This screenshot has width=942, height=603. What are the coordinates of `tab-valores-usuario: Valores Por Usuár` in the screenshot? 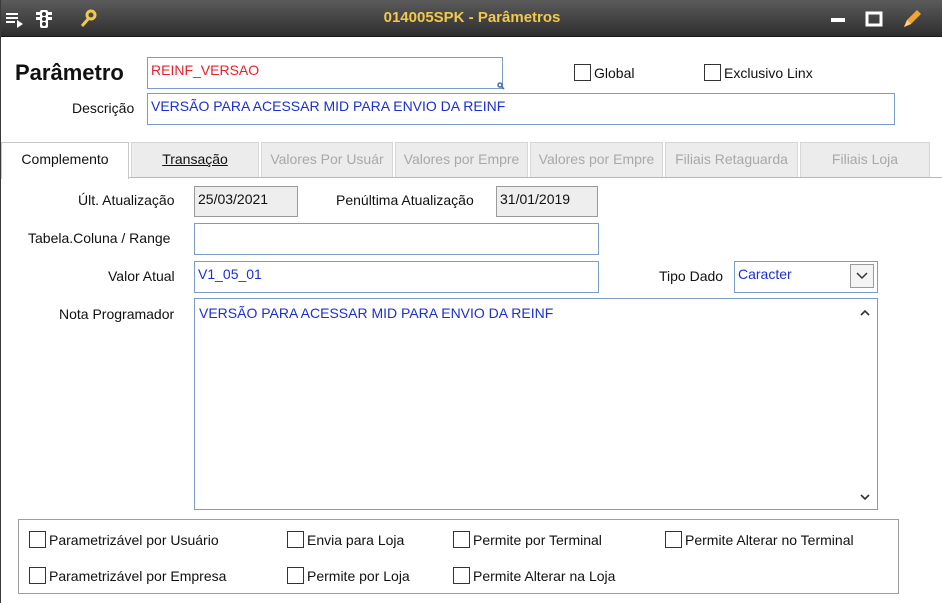 It's located at (327, 159).